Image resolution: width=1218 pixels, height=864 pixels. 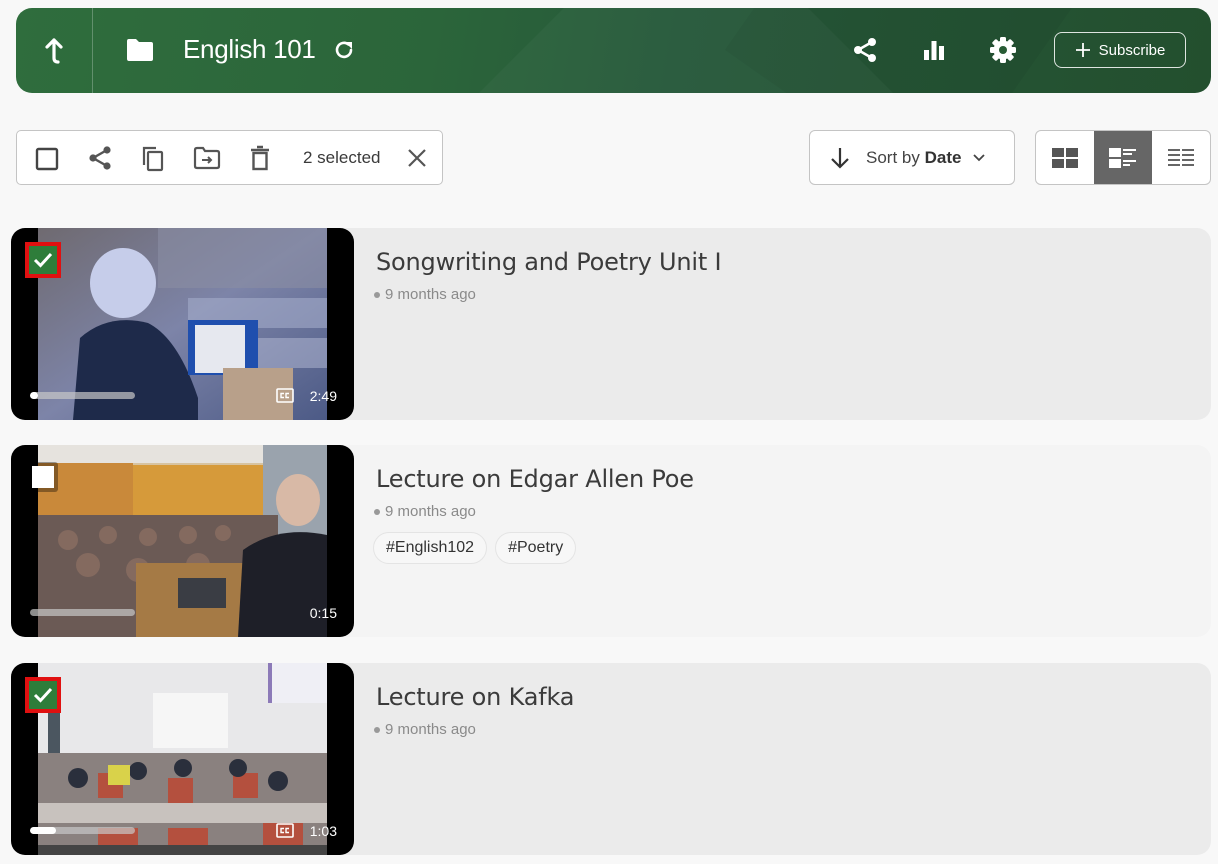 I want to click on sort-dropdown: Sort by Date, so click(x=912, y=157).